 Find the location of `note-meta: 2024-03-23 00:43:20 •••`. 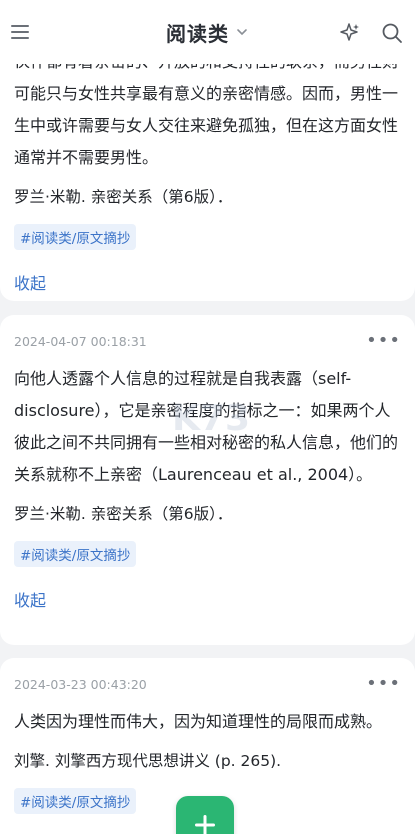

note-meta: 2024-03-23 00:43:20 ••• is located at coordinates (207, 682).